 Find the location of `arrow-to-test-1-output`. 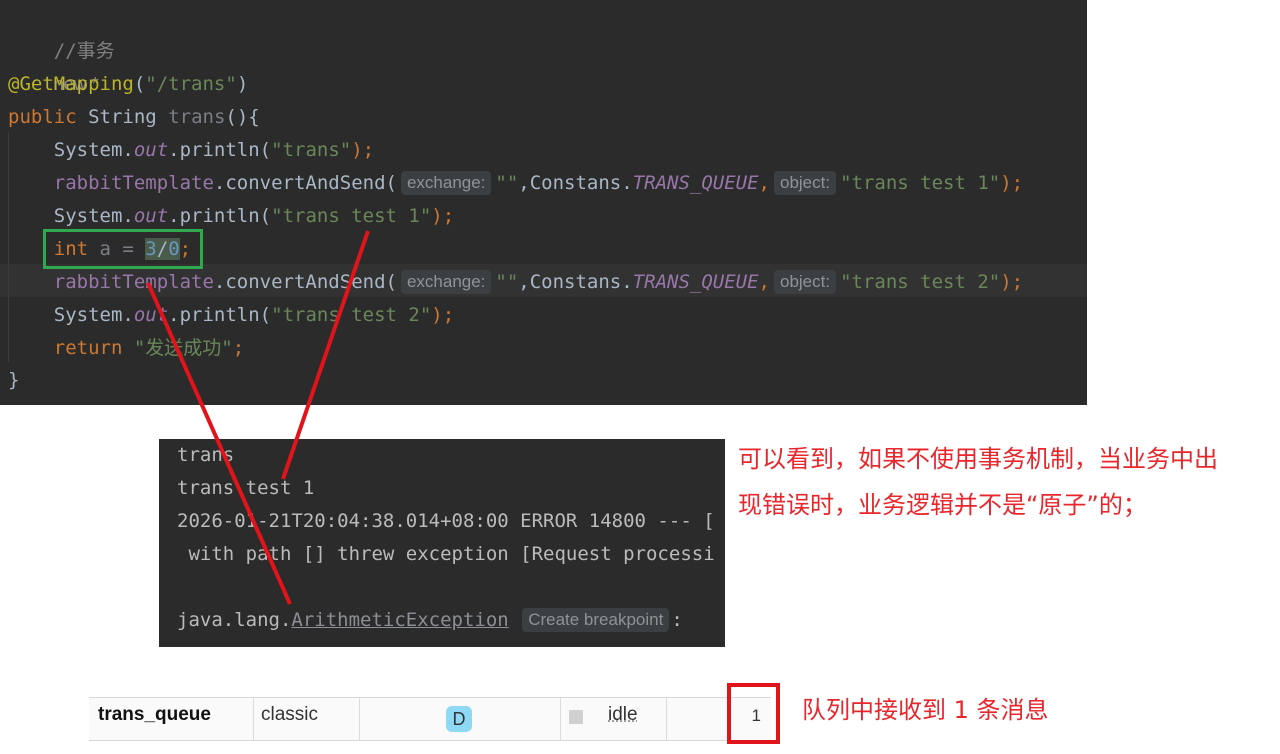

arrow-to-test-1-output is located at coordinates (325, 355).